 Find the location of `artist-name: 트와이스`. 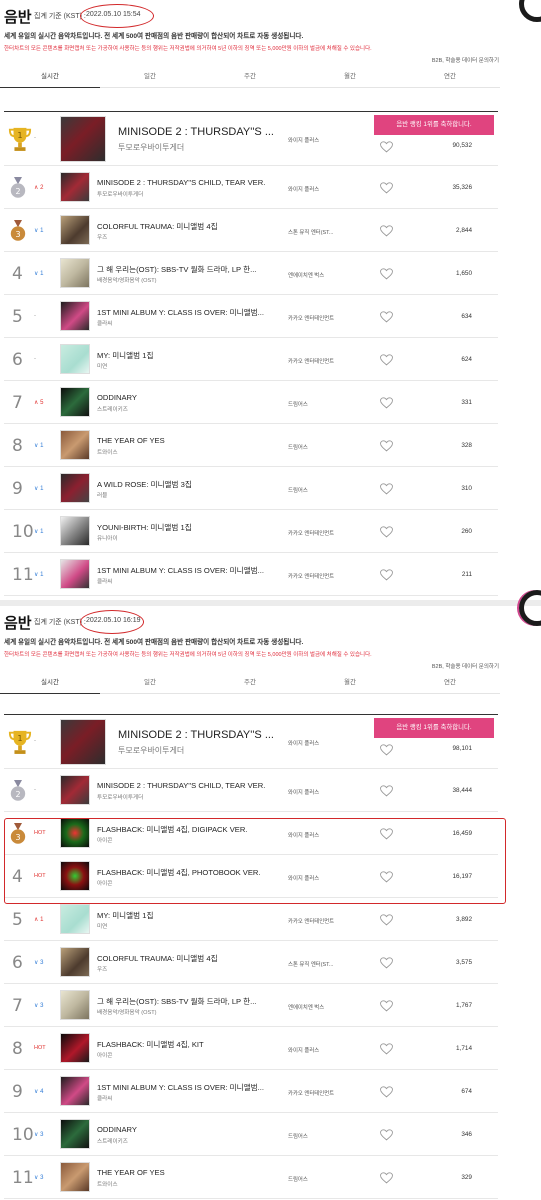

artist-name: 트와이스 is located at coordinates (107, 452).